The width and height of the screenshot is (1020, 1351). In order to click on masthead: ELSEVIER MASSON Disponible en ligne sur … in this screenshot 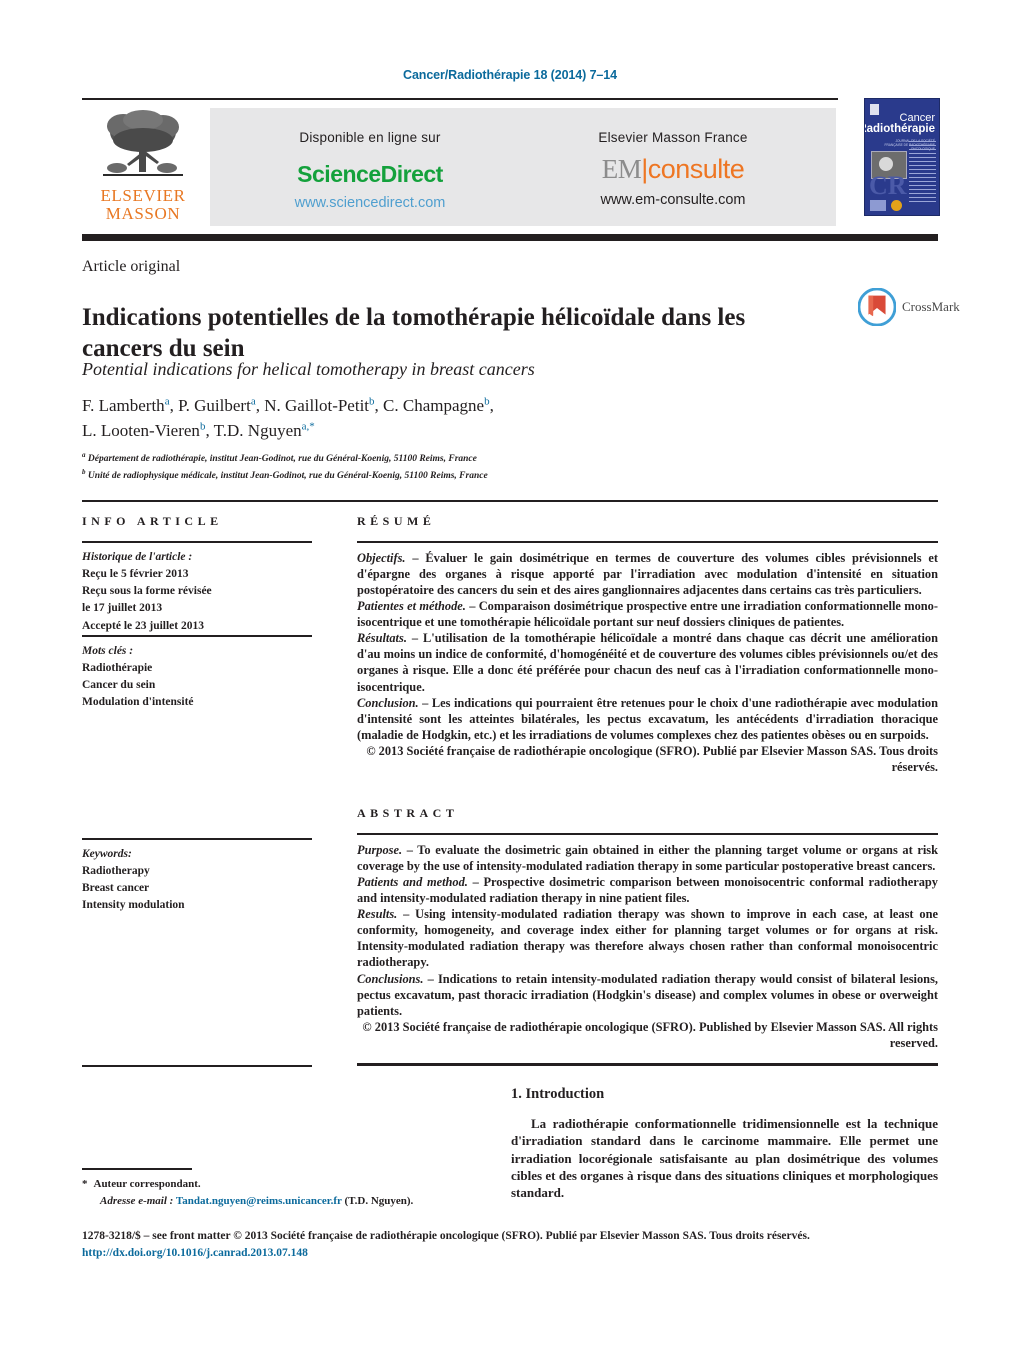, I will do `click(511, 163)`.